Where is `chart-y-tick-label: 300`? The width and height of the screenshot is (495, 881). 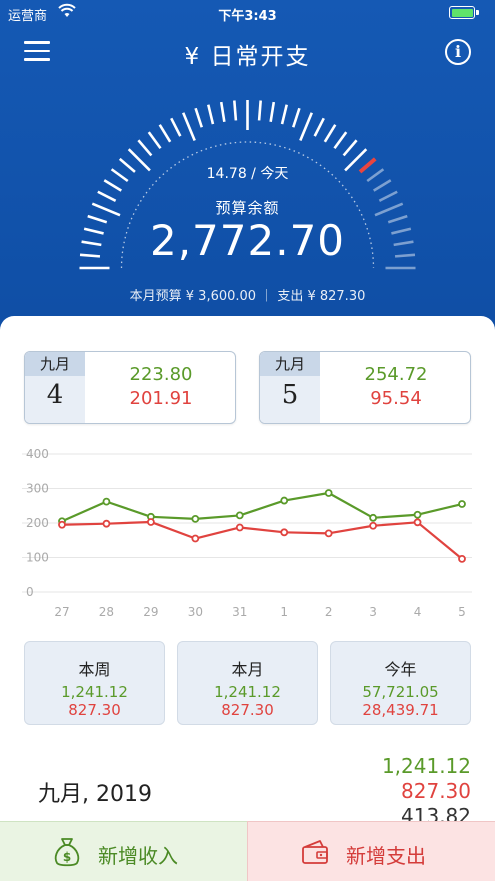 chart-y-tick-label: 300 is located at coordinates (37, 489).